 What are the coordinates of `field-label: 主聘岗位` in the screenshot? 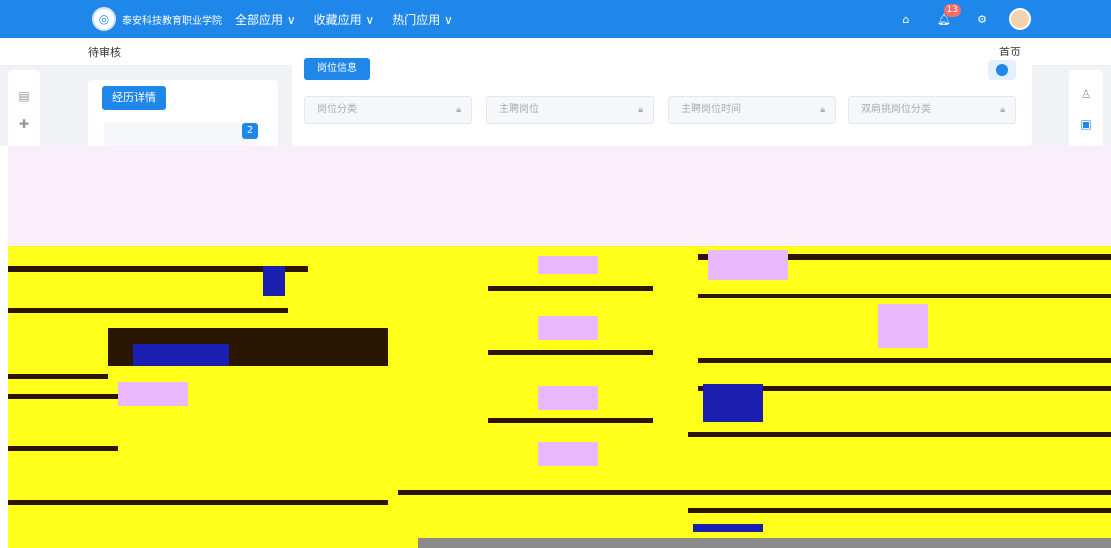 It's located at (519, 109).